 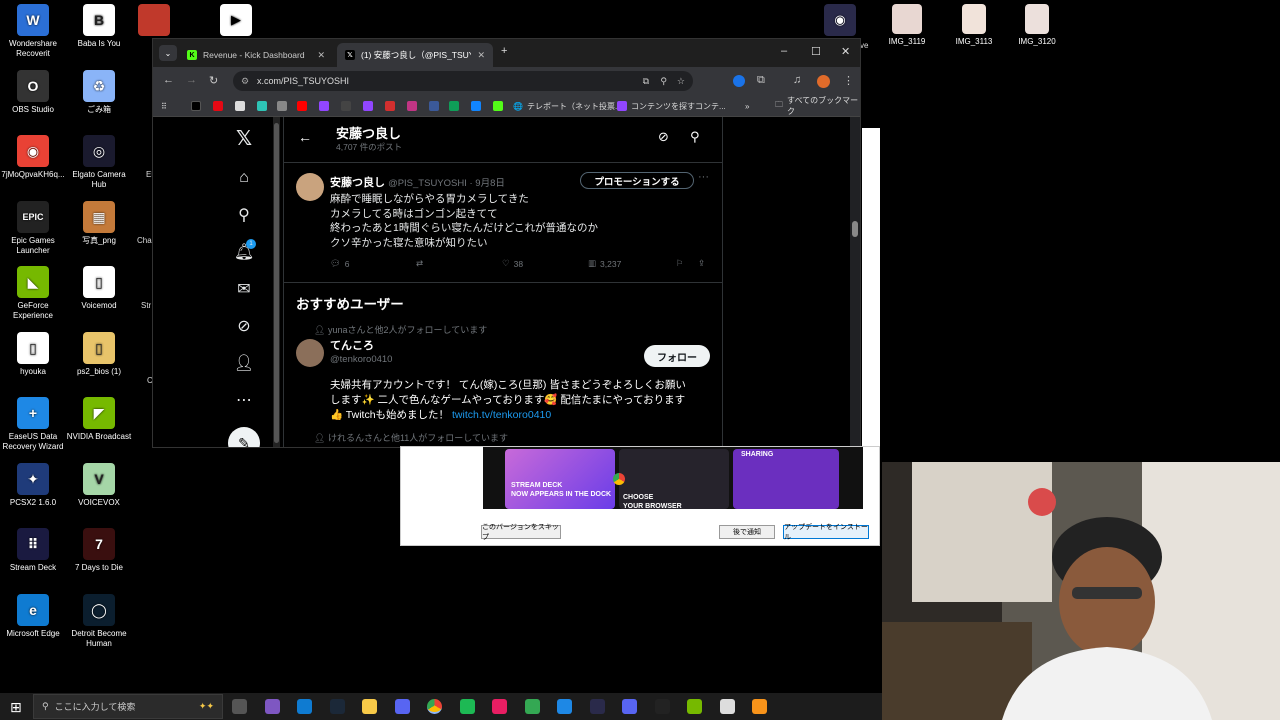 I want to click on rust-icon, so click(x=154, y=21).